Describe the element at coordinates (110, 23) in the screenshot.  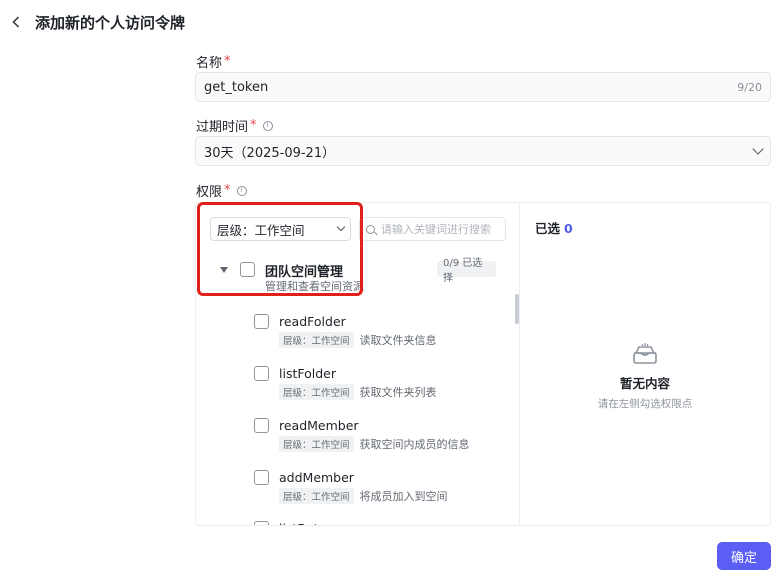
I see `page-title: 添加新的个人访问令牌` at that location.